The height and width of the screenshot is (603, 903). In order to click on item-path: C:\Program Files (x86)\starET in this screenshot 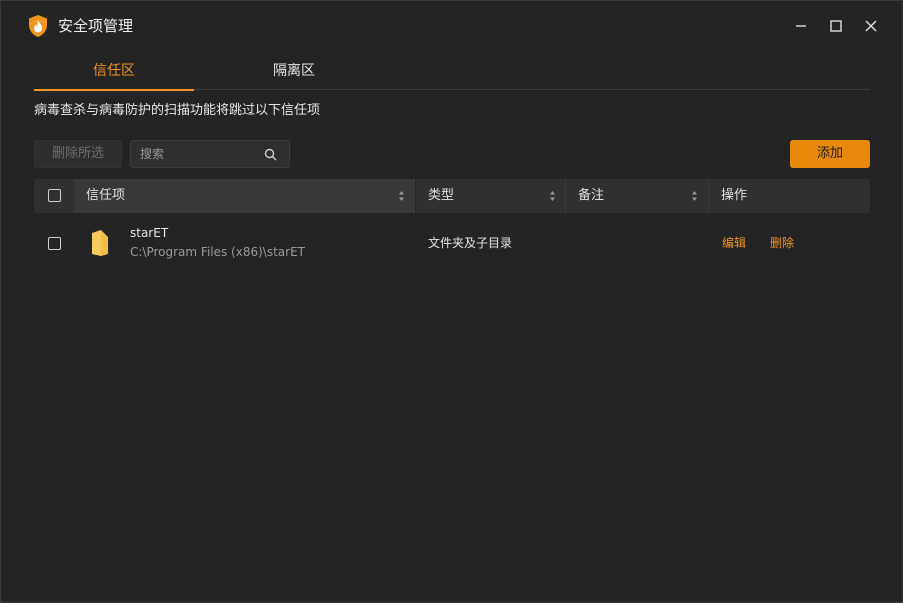, I will do `click(217, 252)`.